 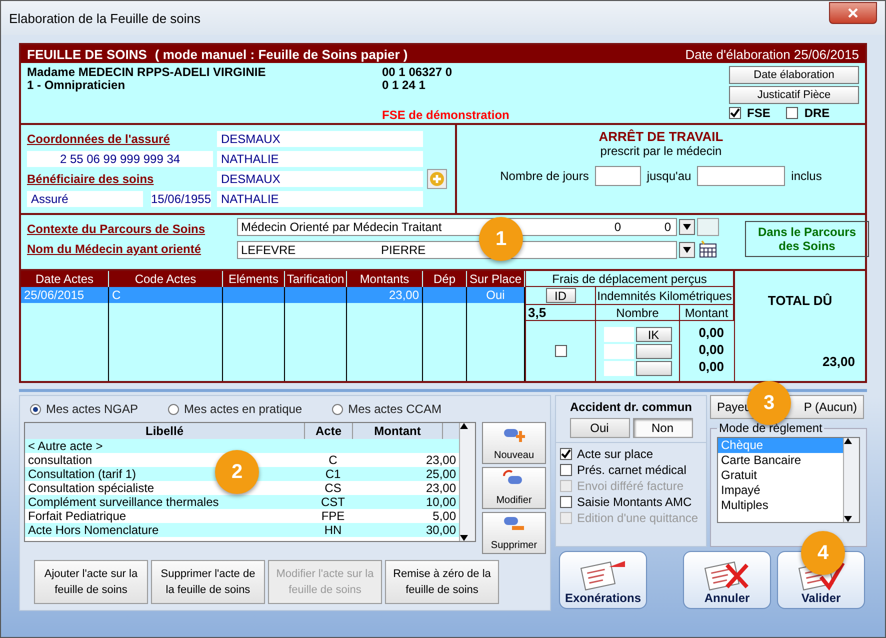 What do you see at coordinates (333, 502) in the screenshot?
I see `act-code: CST` at bounding box center [333, 502].